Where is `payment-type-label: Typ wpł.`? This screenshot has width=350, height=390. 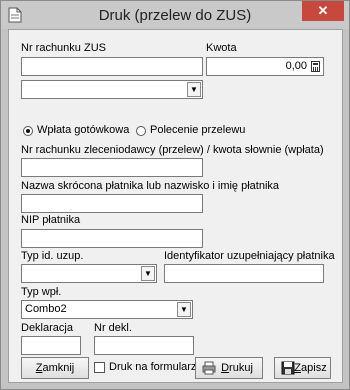
payment-type-label: Typ wpł. is located at coordinates (41, 292).